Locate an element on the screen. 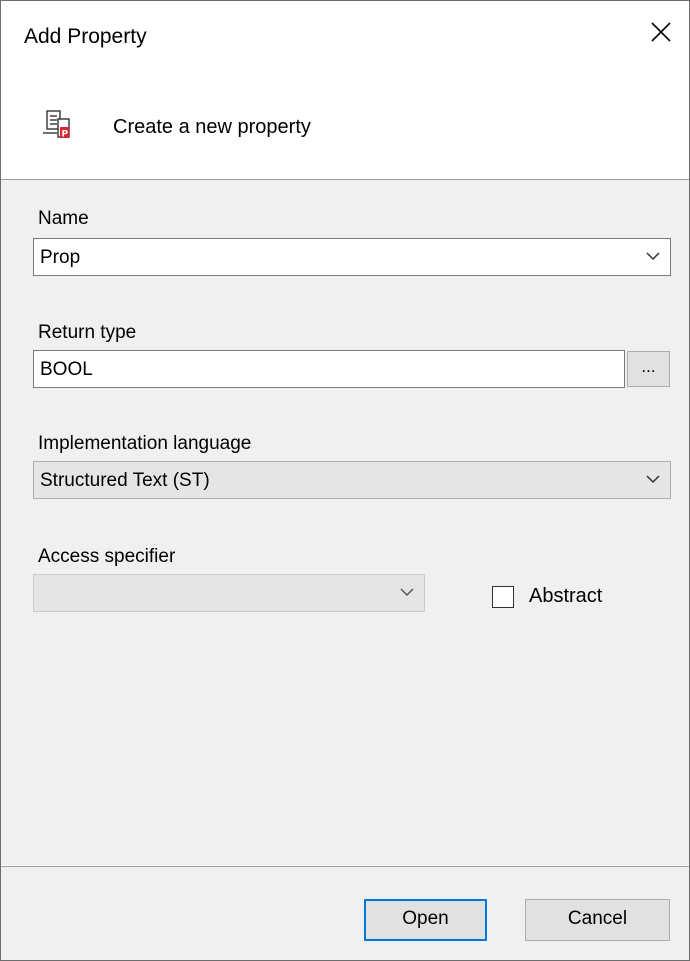 Image resolution: width=690 pixels, height=961 pixels. dialog-footer: Open Cancel is located at coordinates (345, 913).